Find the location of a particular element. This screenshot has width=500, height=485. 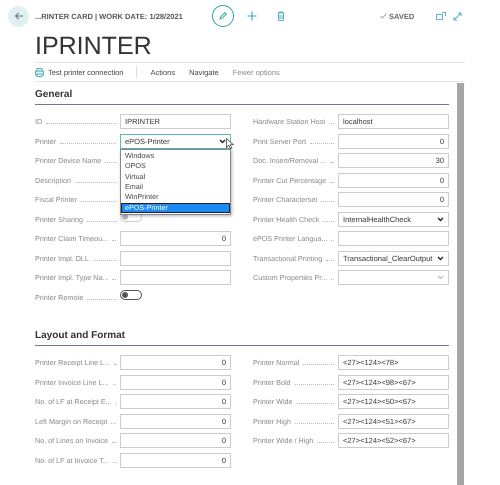

scrollbar is located at coordinates (460, 284).